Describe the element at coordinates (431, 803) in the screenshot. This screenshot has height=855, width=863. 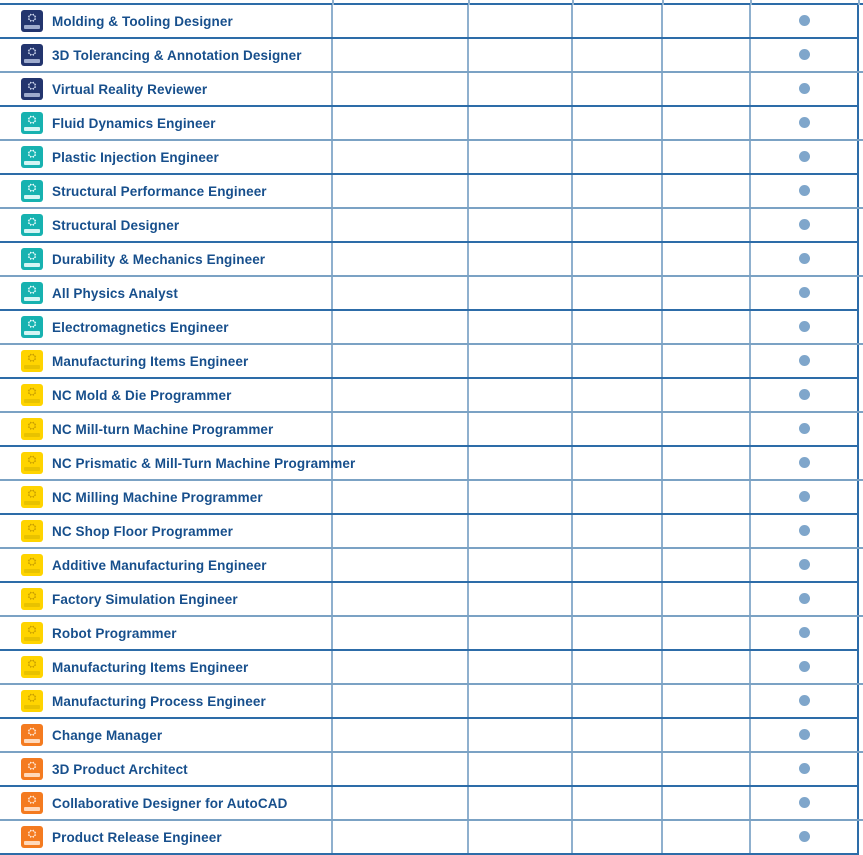
I see `table-row: ⛭ Collaborative Designer for AutoCAD` at that location.